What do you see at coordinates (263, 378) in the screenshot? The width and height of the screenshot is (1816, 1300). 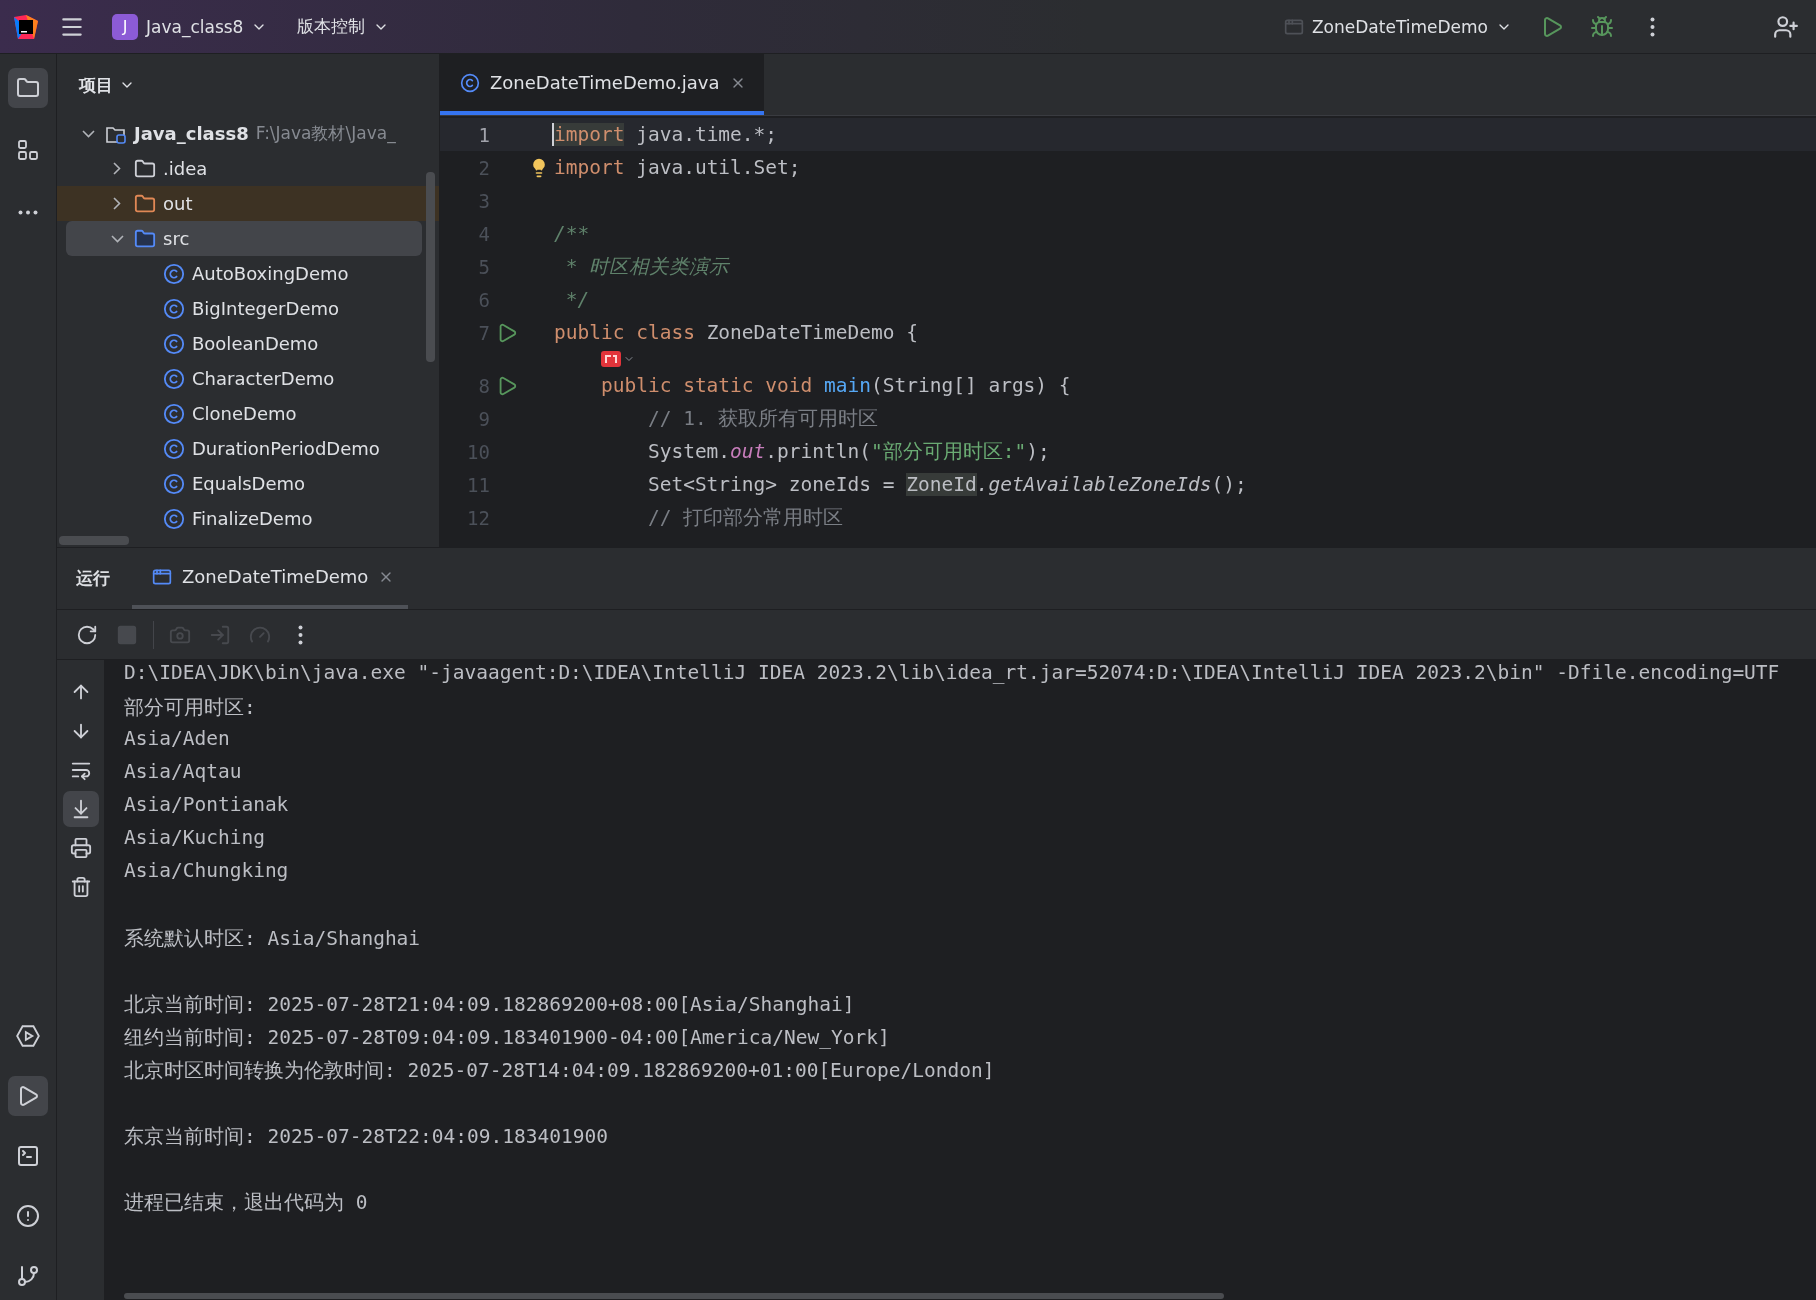 I see `tree-item-label: CharacterDemo` at bounding box center [263, 378].